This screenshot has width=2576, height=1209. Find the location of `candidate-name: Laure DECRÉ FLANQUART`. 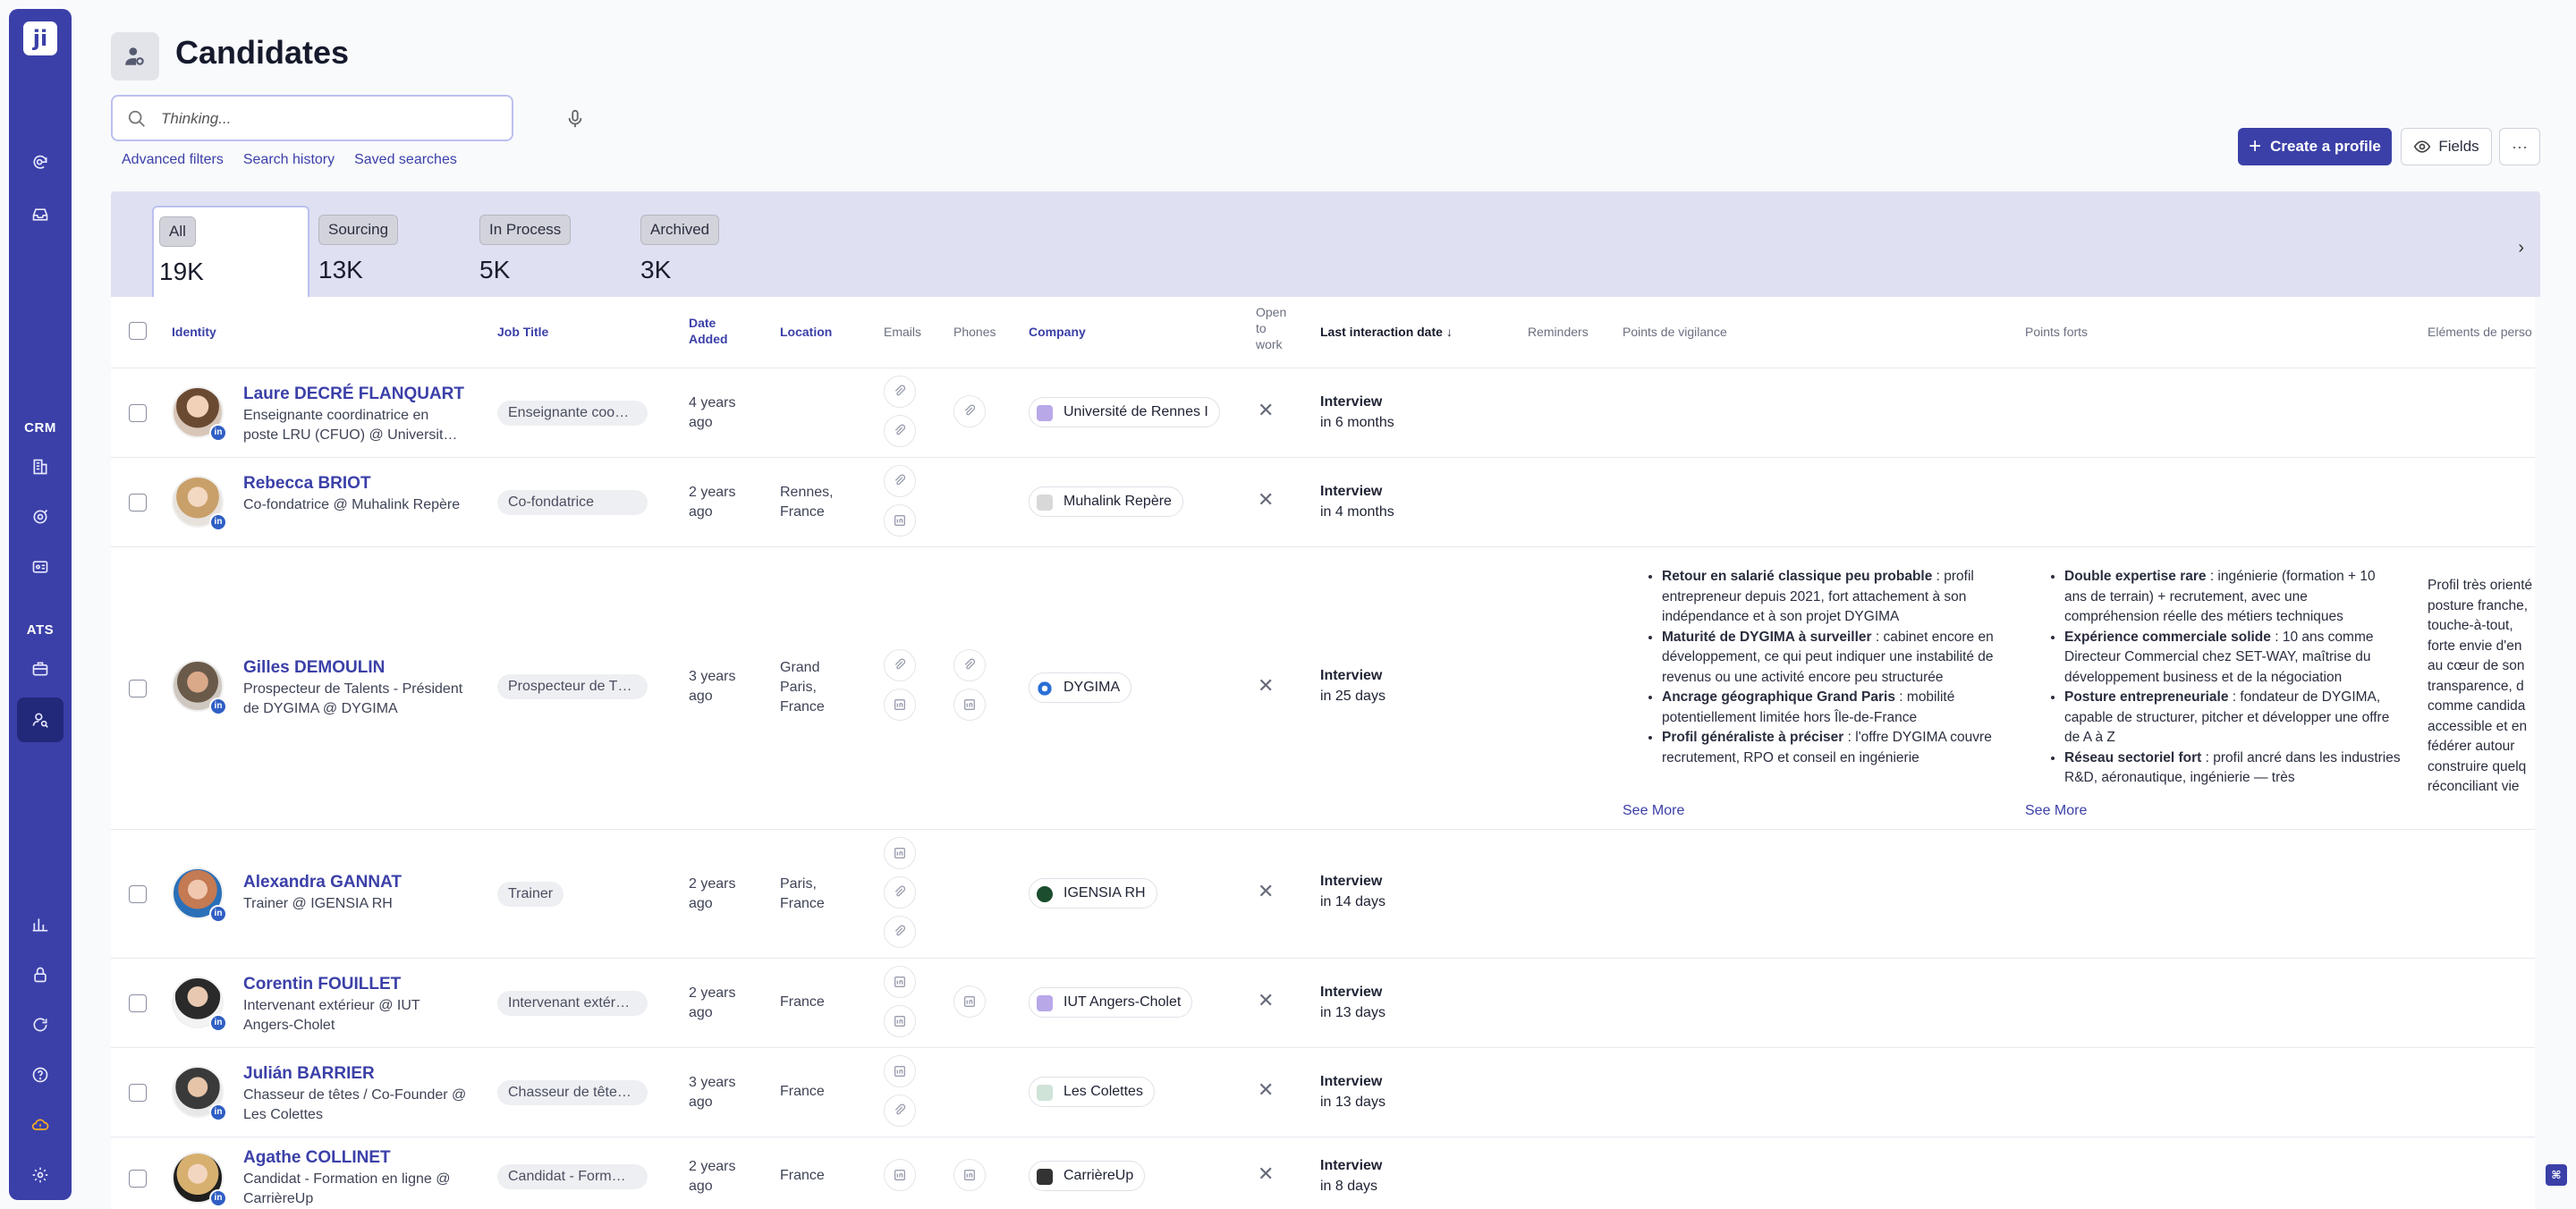

candidate-name: Laure DECRÉ FLANQUART is located at coordinates (353, 394).